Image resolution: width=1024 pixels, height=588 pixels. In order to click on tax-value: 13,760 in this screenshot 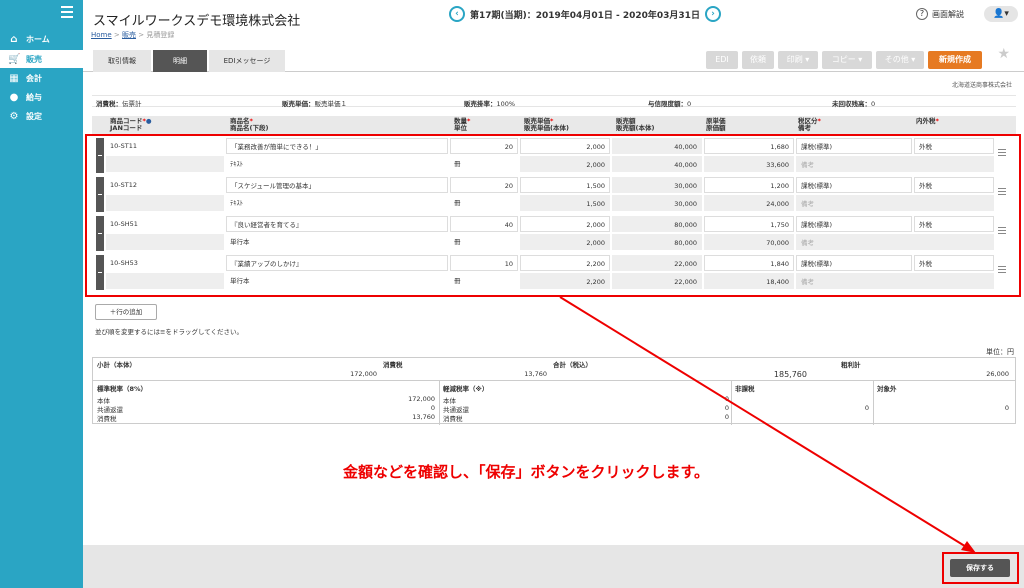, I will do `click(535, 374)`.